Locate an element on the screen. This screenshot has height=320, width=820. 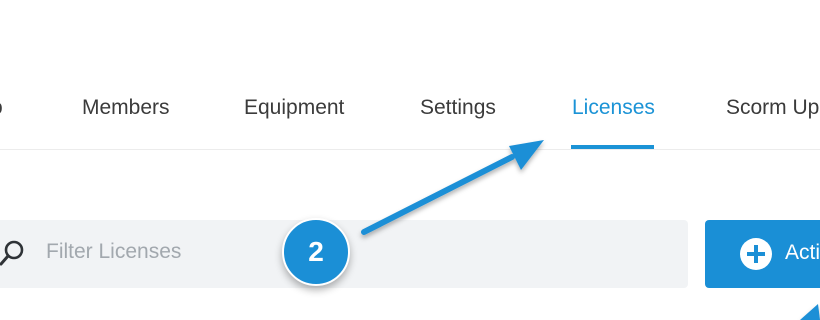
search-icon is located at coordinates (14, 253).